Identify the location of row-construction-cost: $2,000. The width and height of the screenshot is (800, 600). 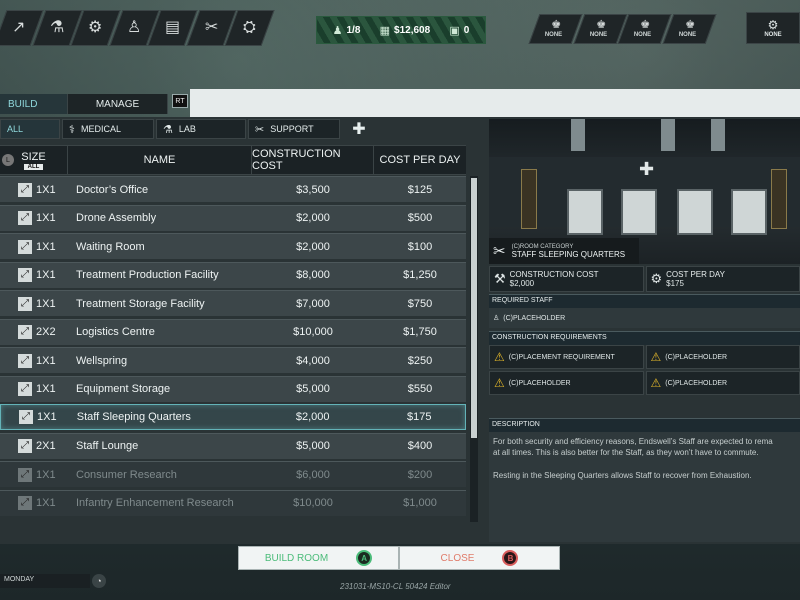
(313, 246).